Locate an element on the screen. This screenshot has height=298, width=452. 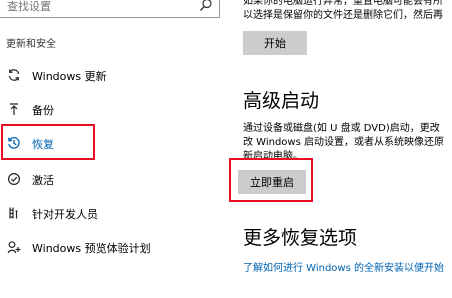
reset-start-button: 开始 is located at coordinates (275, 43).